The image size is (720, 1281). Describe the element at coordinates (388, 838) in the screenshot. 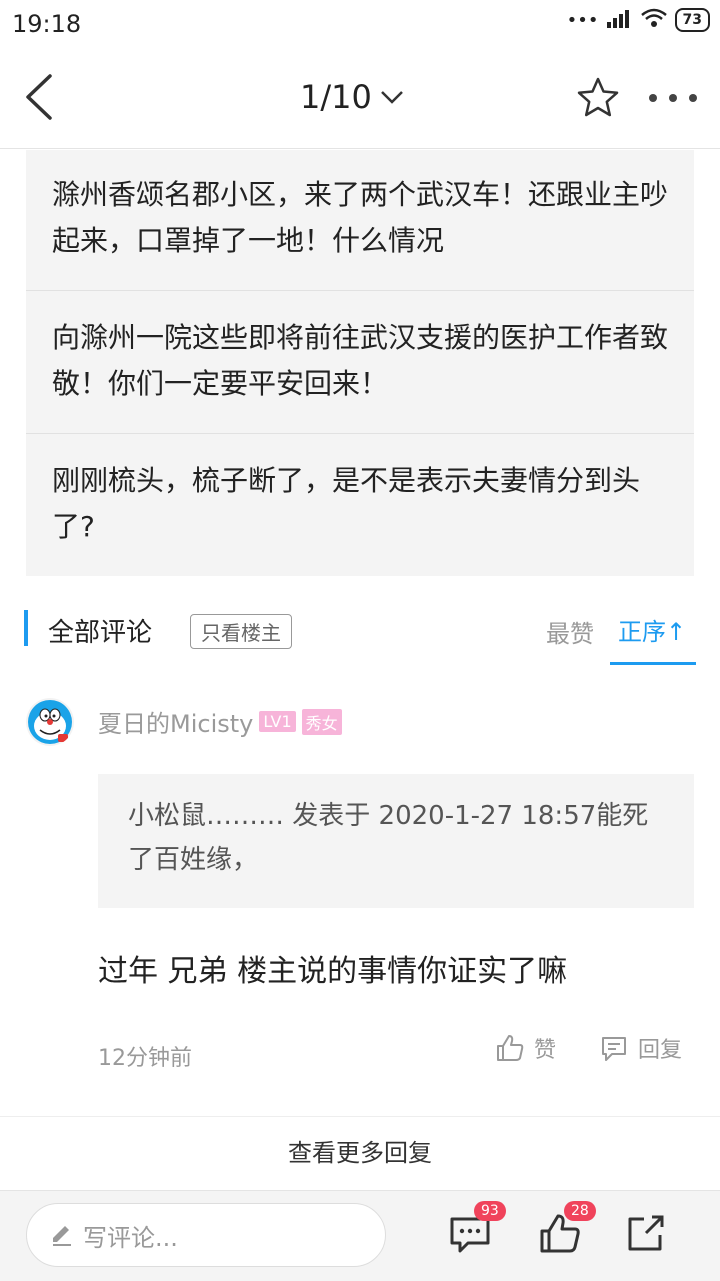

I see `quote-text: 小松鼠……… 发表于 2020-1-27 18:57能死了百姓缘，` at that location.